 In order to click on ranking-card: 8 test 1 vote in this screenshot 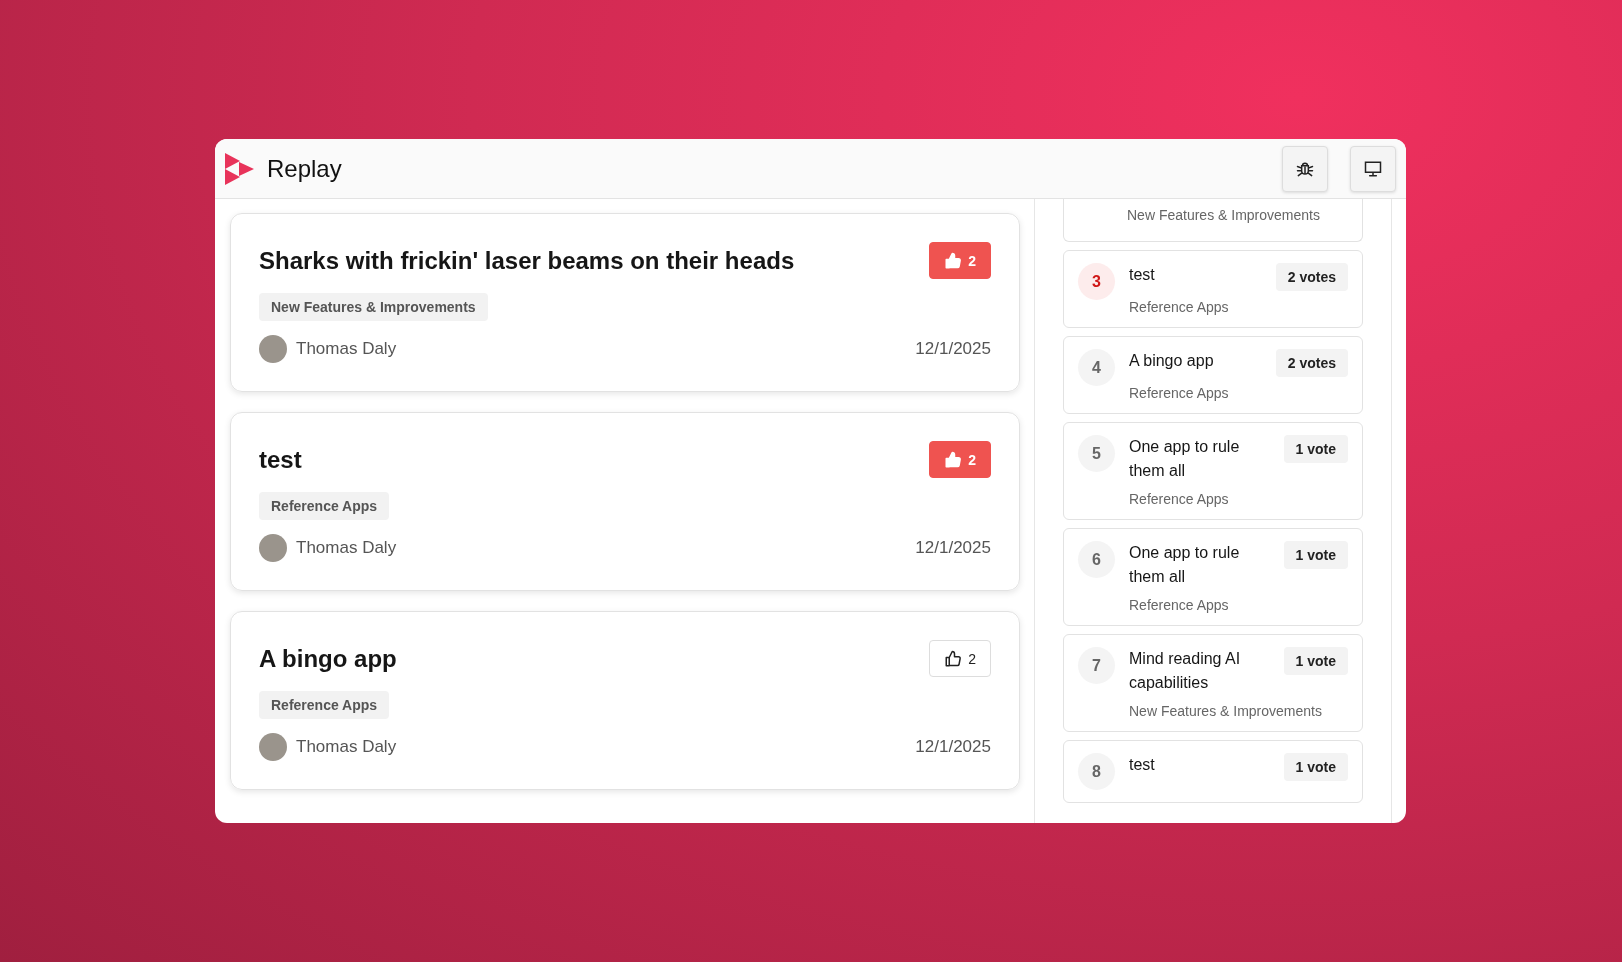, I will do `click(1213, 771)`.